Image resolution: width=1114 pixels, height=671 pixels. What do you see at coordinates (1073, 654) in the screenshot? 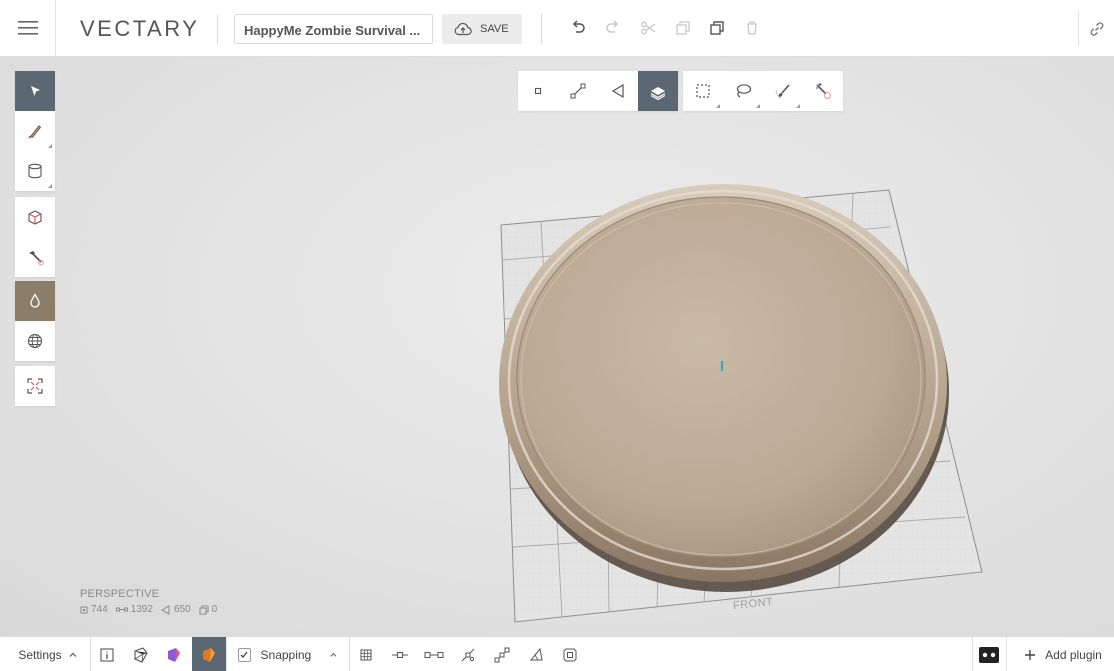
I see `add-plugin-label: Add plugin` at bounding box center [1073, 654].